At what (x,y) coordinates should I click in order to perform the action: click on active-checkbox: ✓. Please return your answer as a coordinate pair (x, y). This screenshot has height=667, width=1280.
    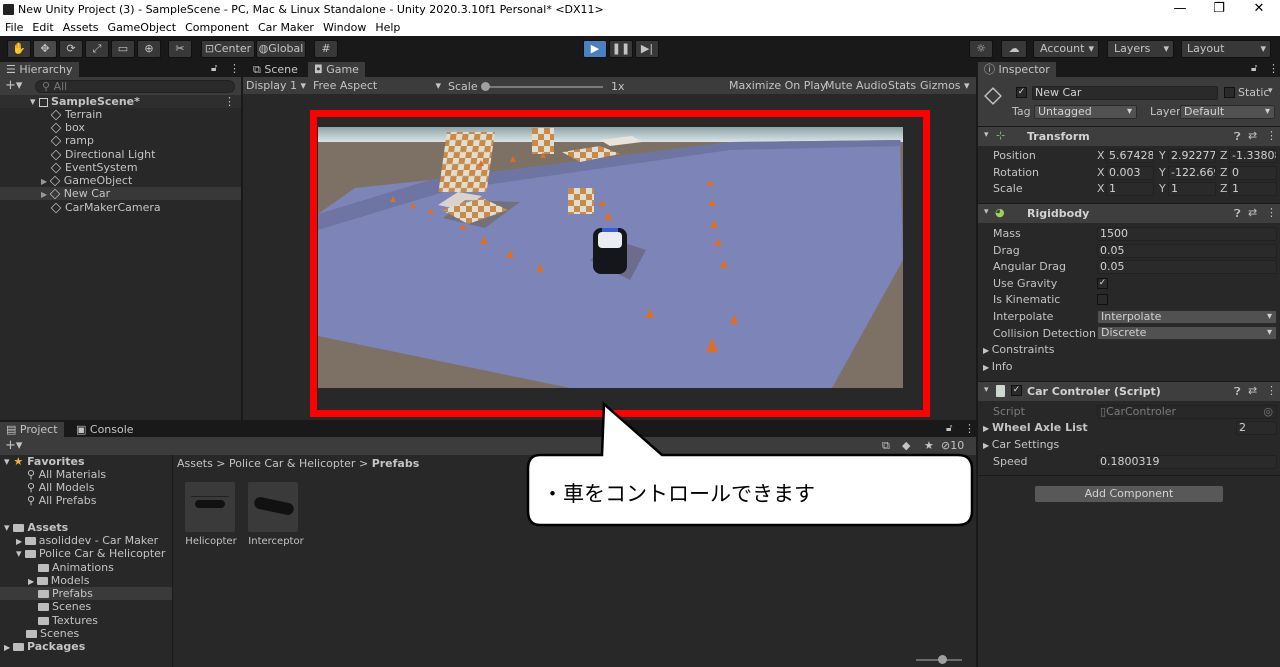
    Looking at the image, I should click on (1021, 92).